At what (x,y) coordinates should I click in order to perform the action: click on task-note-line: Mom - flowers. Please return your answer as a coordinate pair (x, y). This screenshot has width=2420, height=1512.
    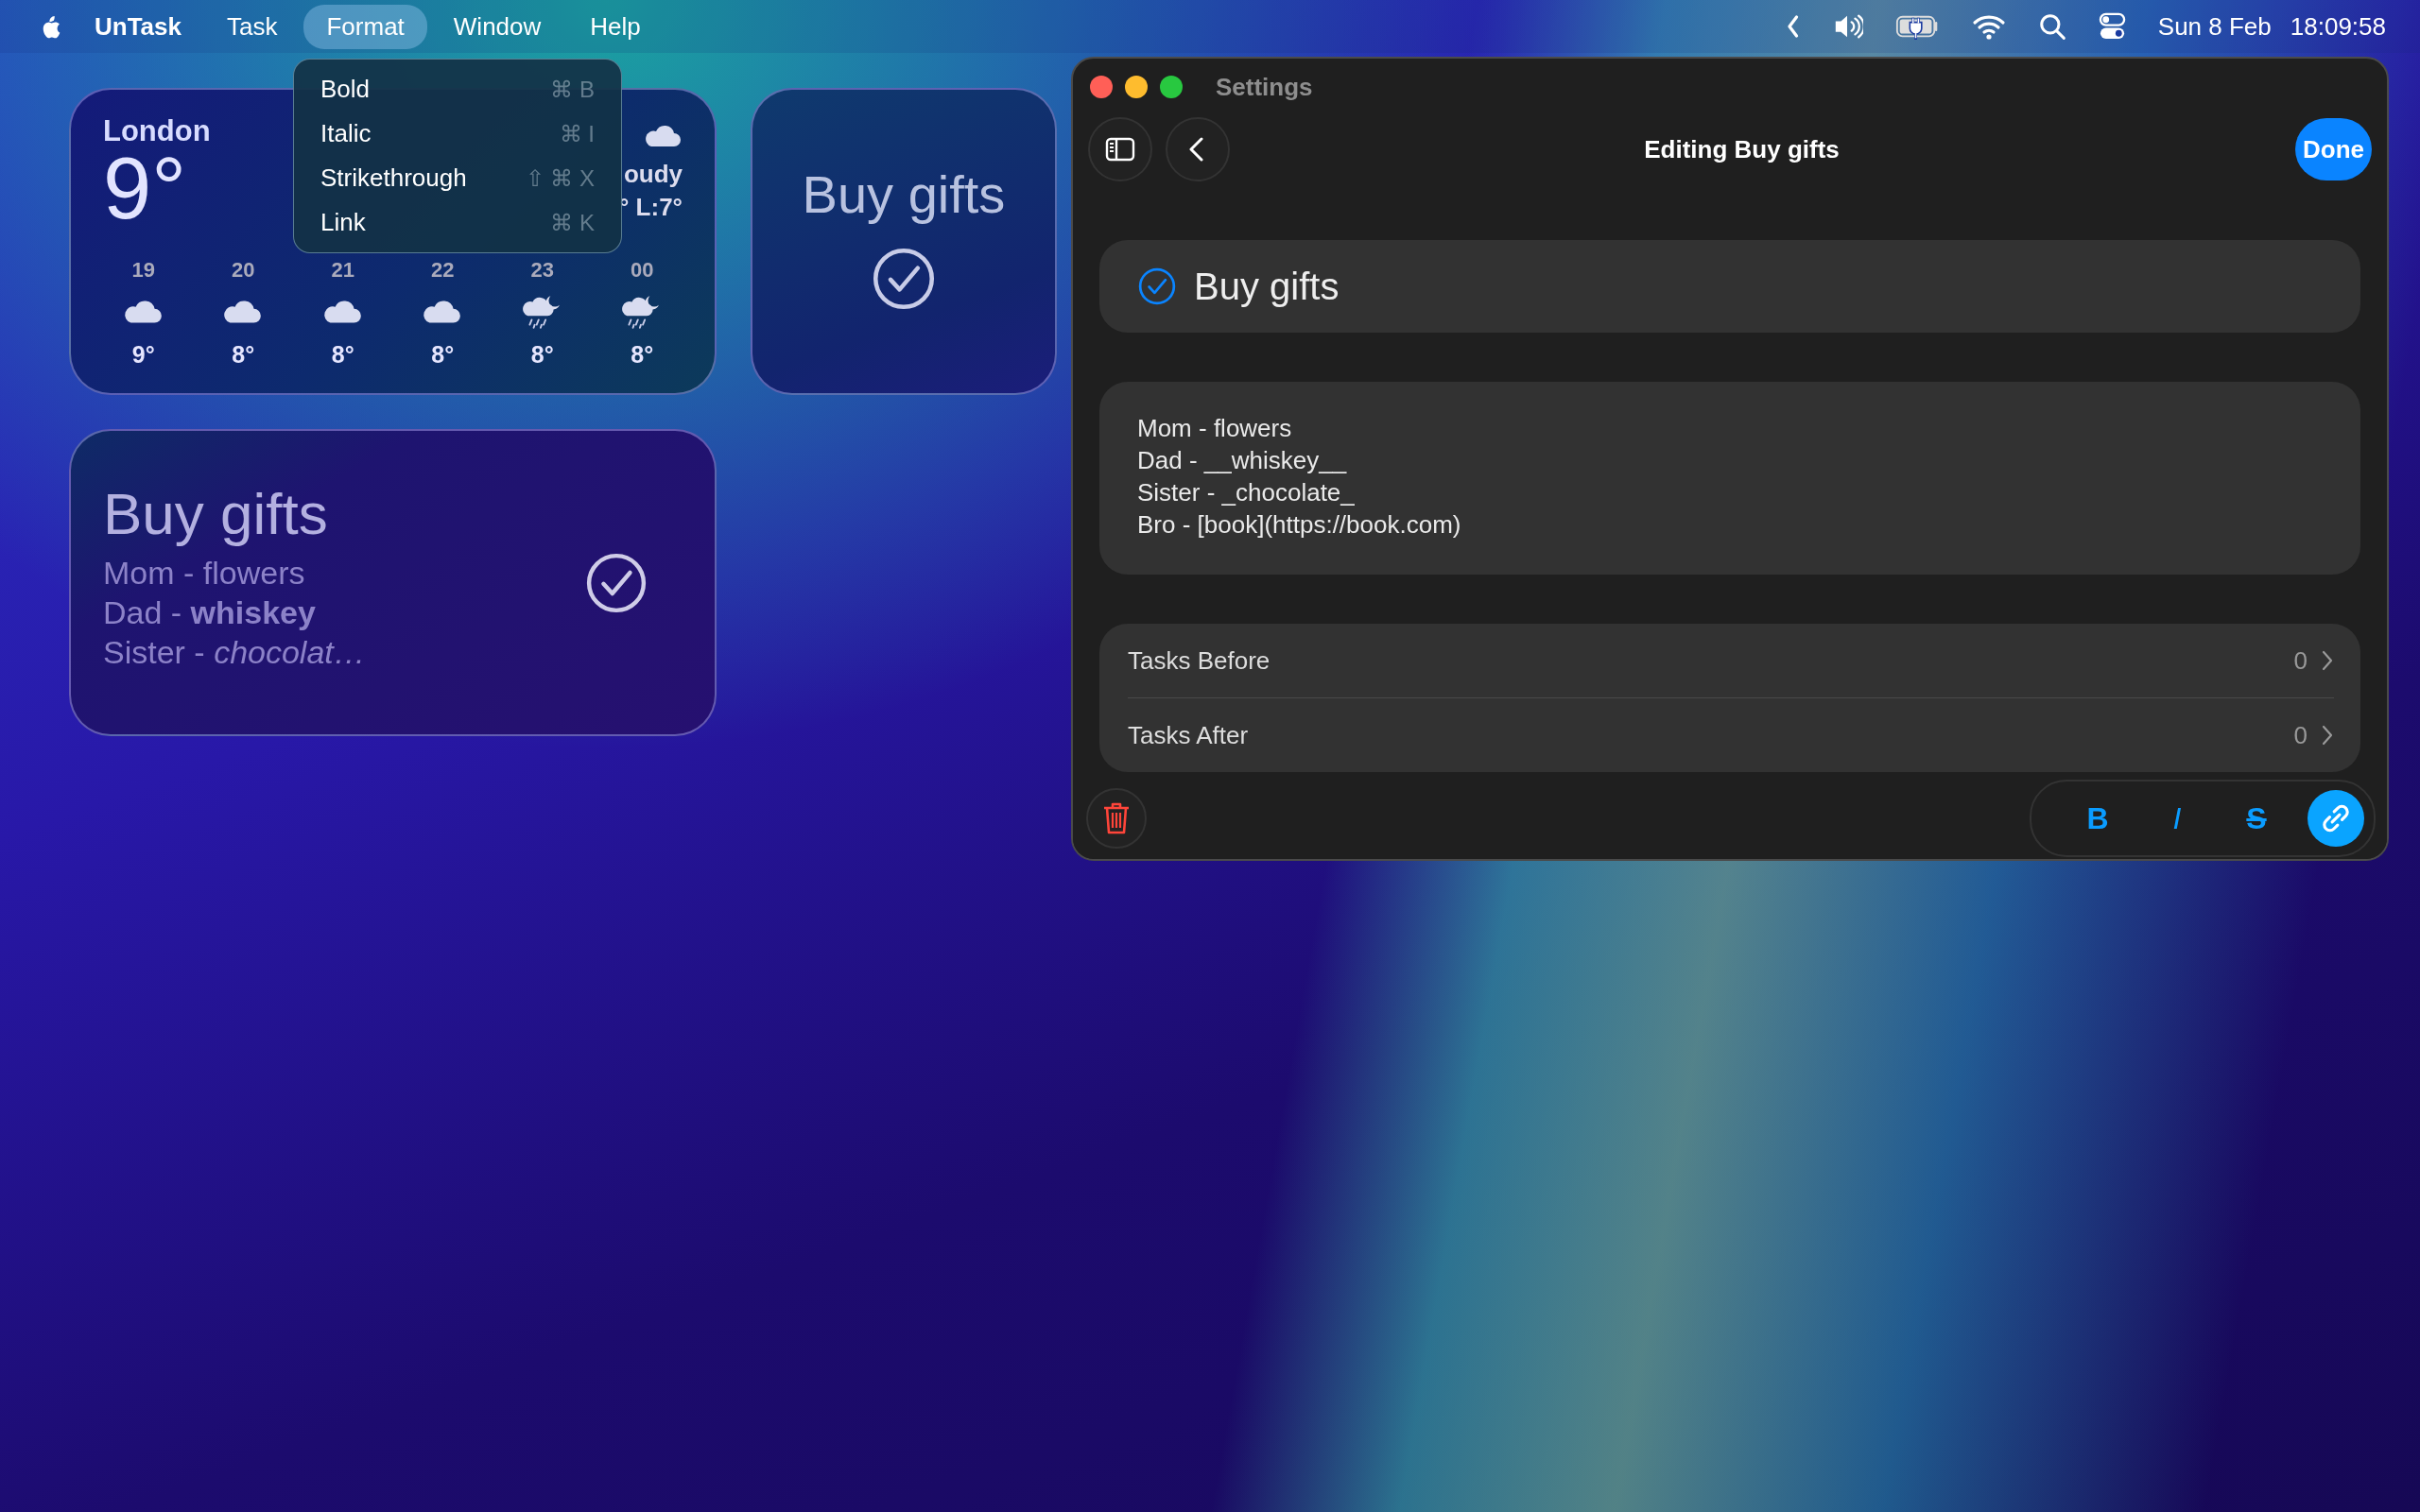
    Looking at the image, I should click on (204, 573).